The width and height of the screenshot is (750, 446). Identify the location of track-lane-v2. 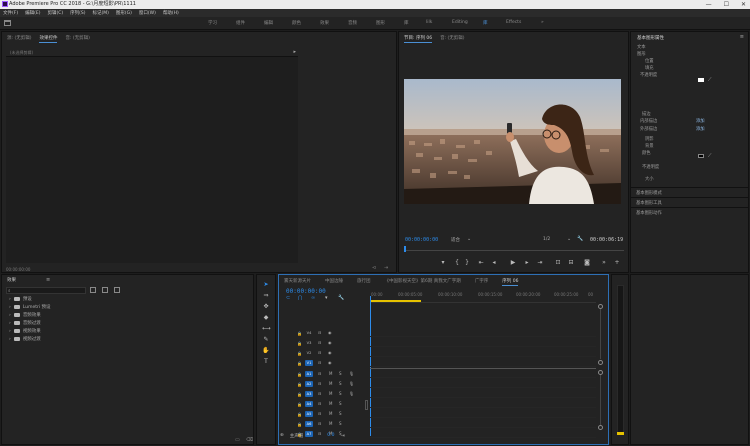
(483, 353).